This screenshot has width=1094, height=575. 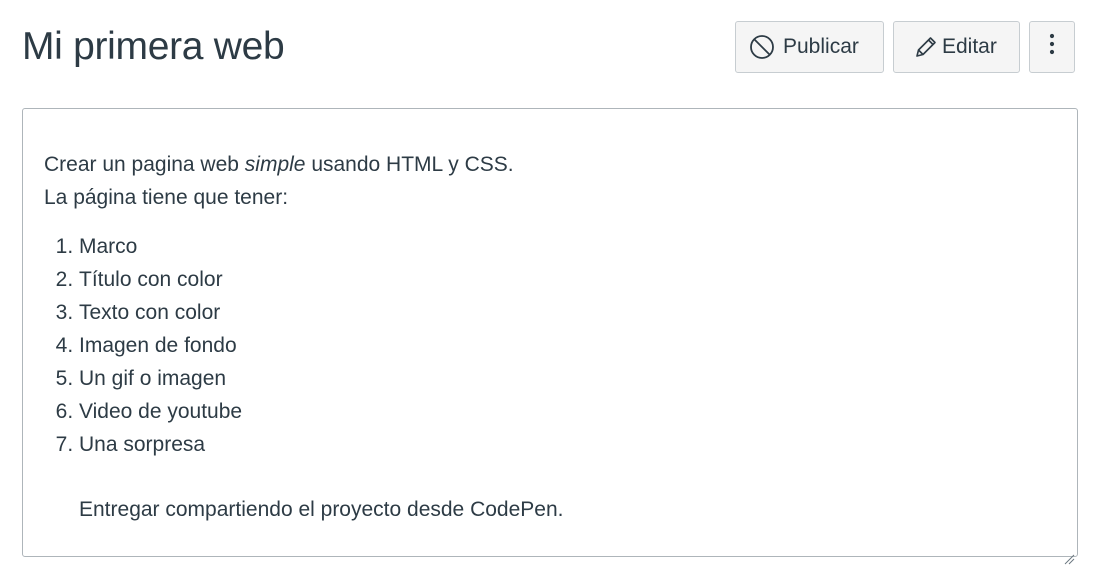 I want to click on list-item: Marco, so click(x=160, y=246).